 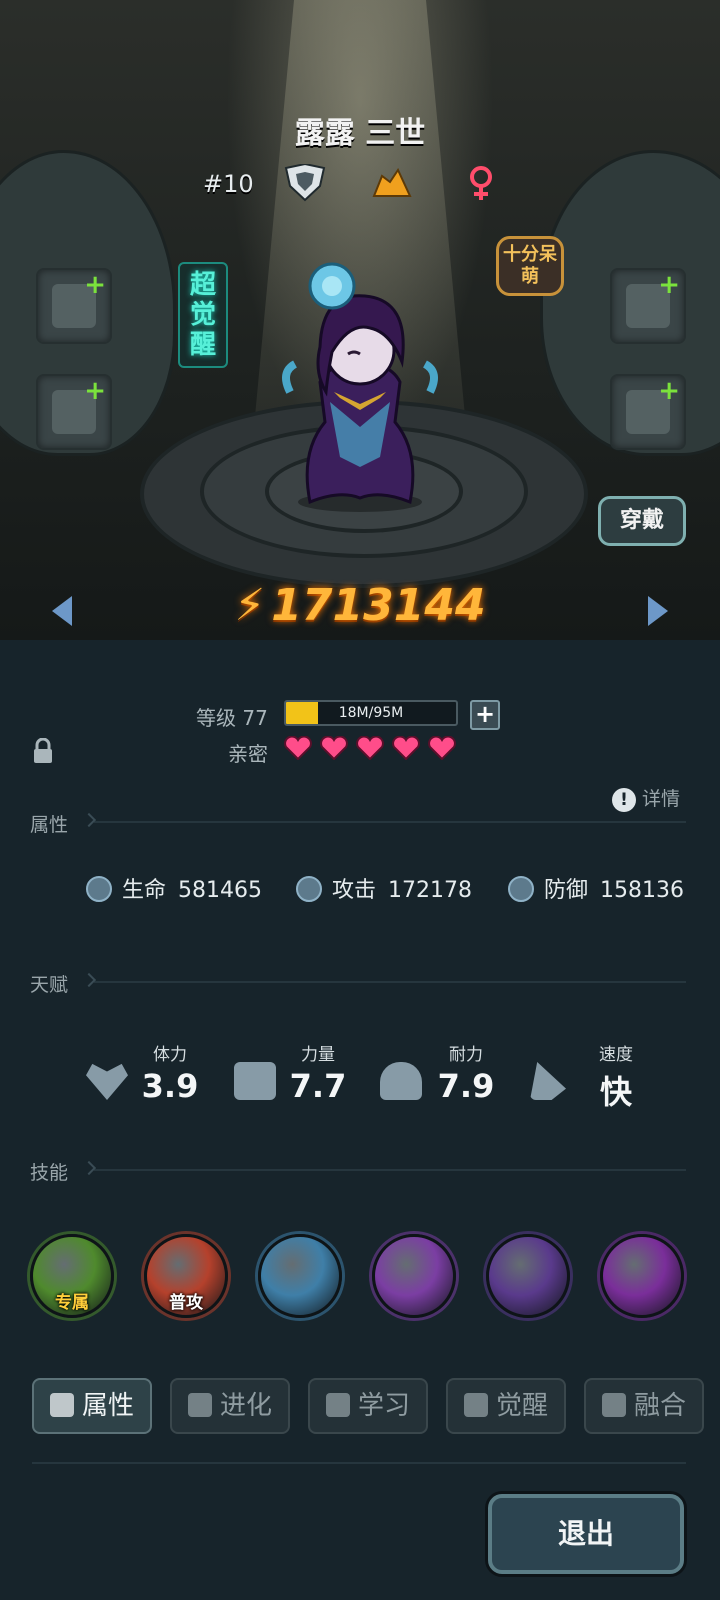 I want to click on stat-defense-label: 防御, so click(x=566, y=890).